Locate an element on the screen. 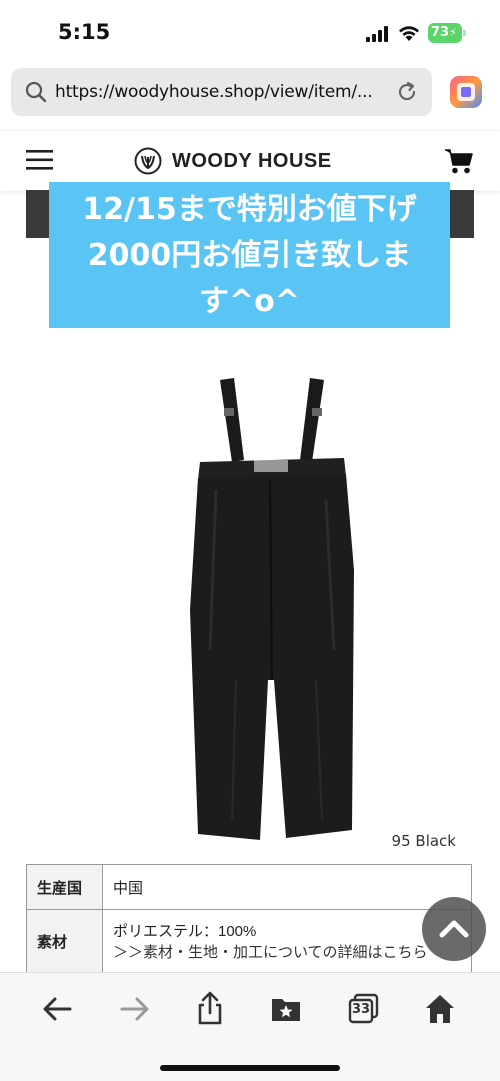 Image resolution: width=500 pixels, height=1081 pixels. forward-arrow-icon is located at coordinates (134, 1009).